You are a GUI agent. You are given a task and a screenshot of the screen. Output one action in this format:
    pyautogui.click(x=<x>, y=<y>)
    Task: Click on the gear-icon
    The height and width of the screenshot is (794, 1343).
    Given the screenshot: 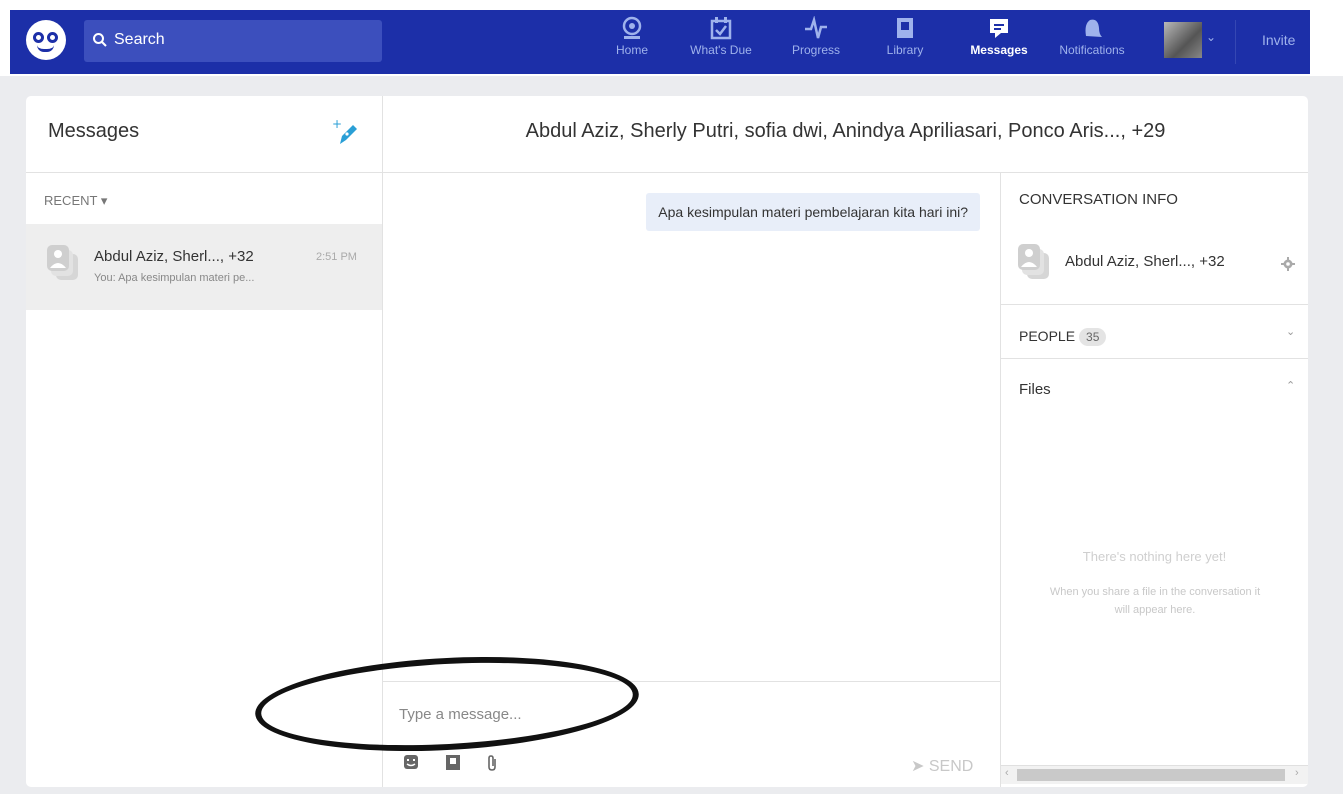 What is the action you would take?
    pyautogui.click(x=1288, y=264)
    